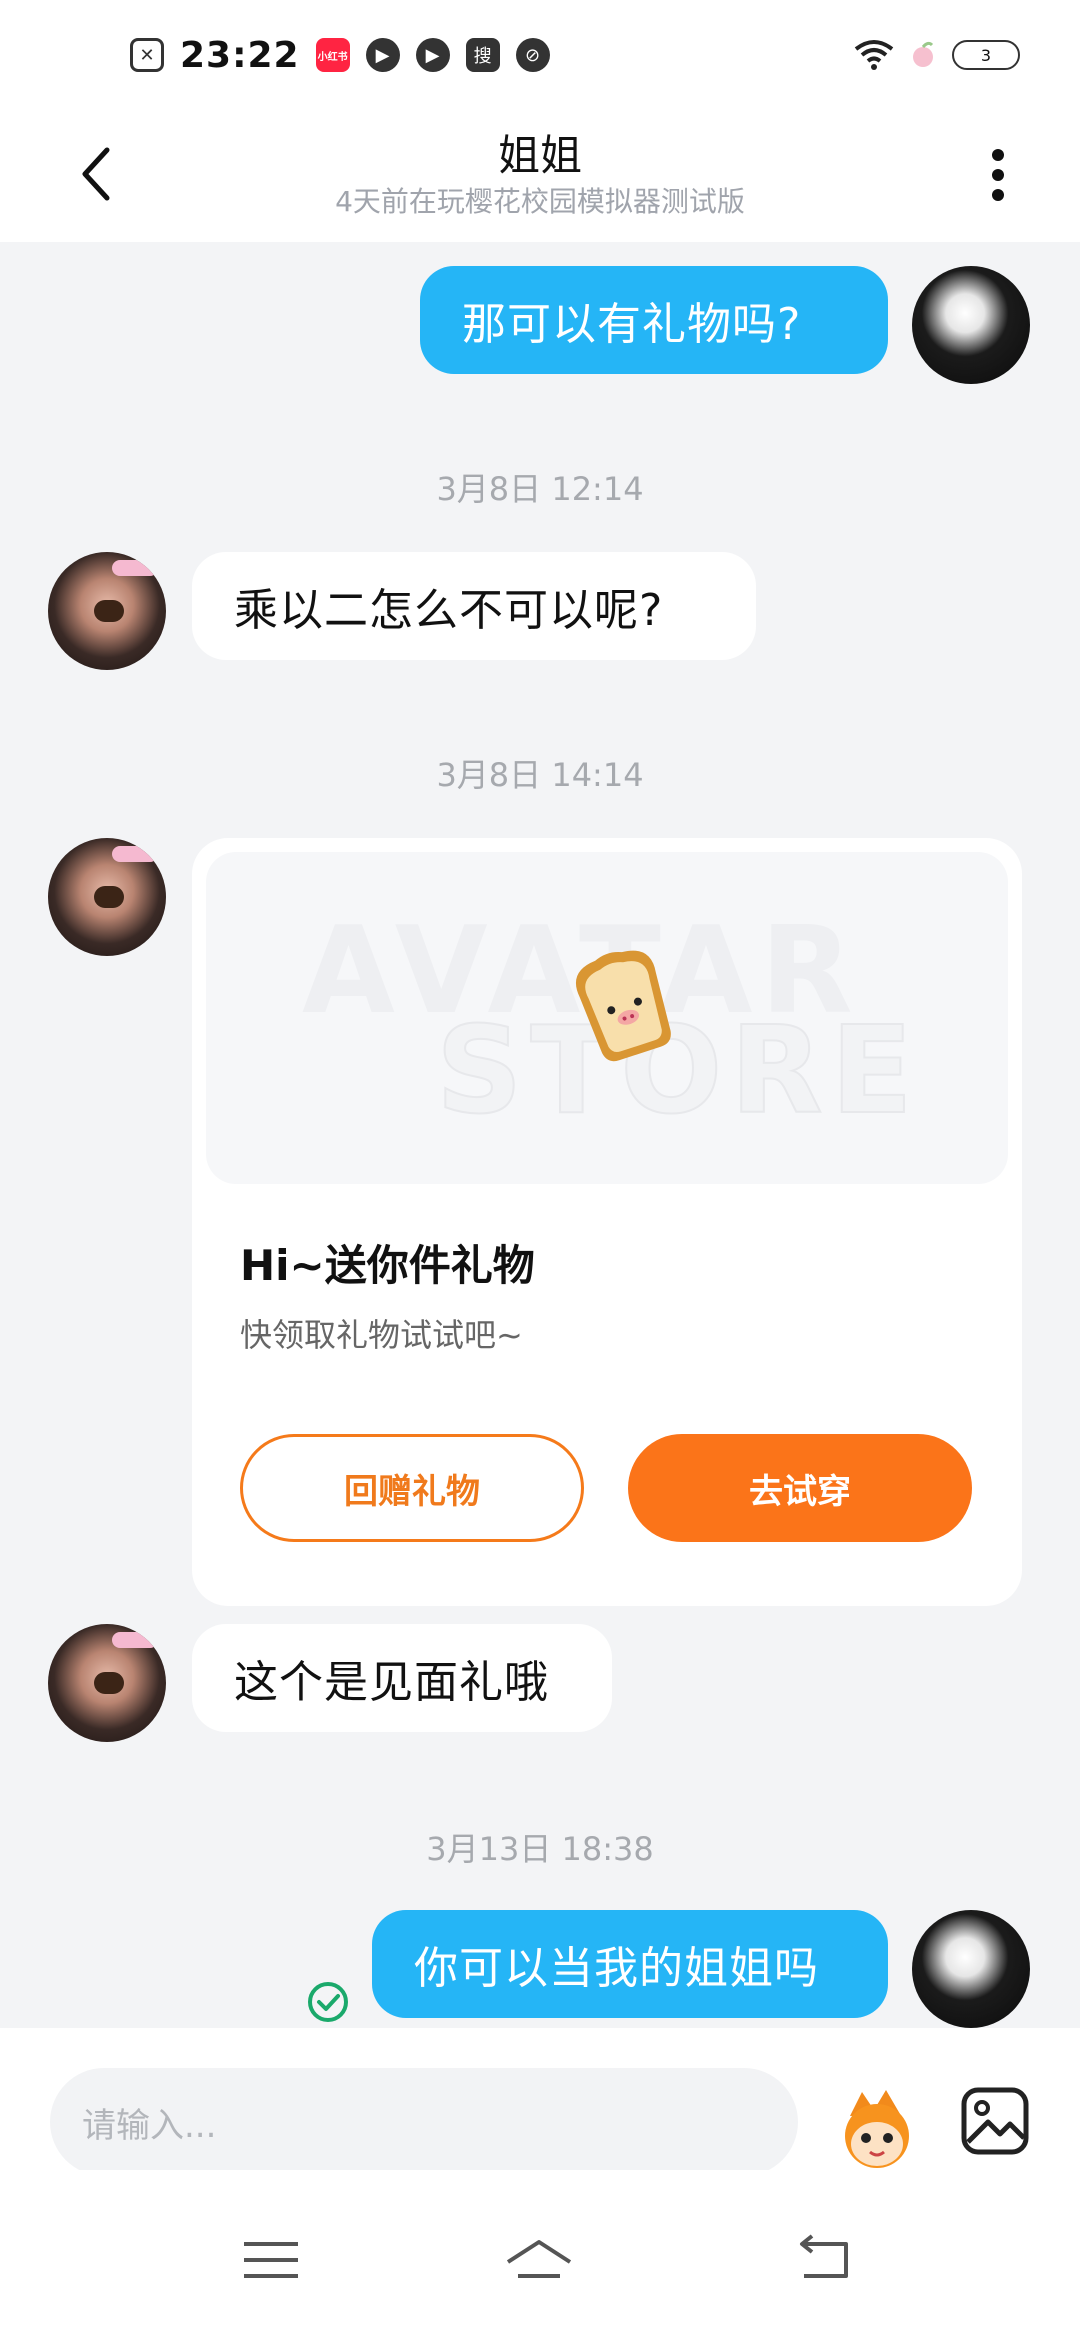 The height and width of the screenshot is (2340, 1080). Describe the element at coordinates (937, 55) in the screenshot. I see `status-right: 3` at that location.